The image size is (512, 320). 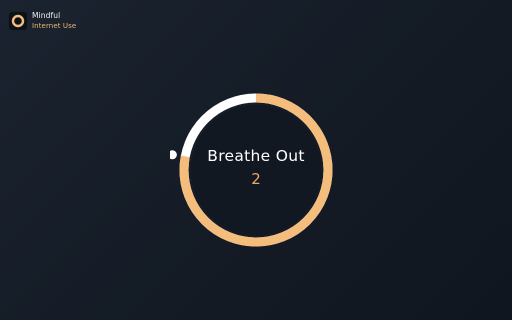 I want to click on breath-count: 2, so click(x=256, y=178).